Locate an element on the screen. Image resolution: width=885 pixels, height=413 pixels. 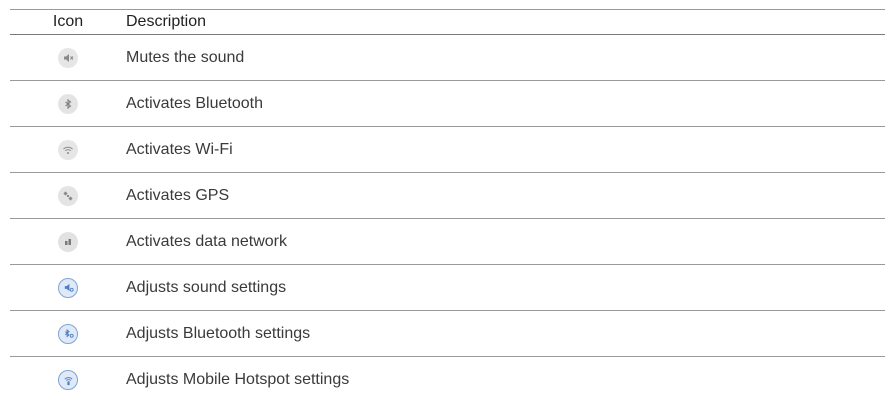
table-row: Activates Wi-Fi is located at coordinates (447, 150).